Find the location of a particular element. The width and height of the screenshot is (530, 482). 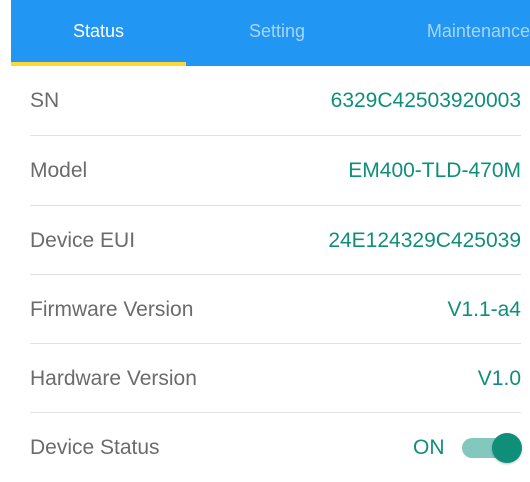

device-status-toggle is located at coordinates (493, 448).